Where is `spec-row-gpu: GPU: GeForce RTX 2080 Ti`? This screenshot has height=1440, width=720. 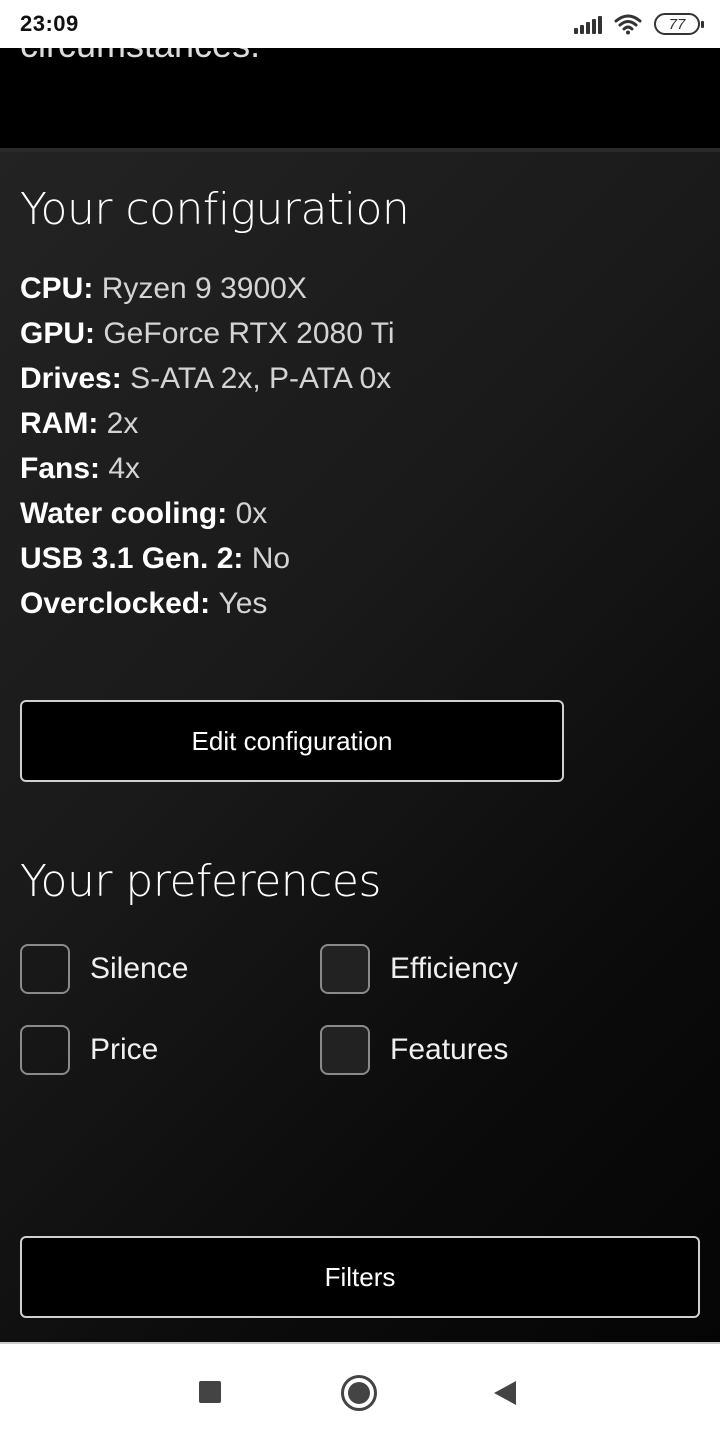 spec-row-gpu: GPU: GeForce RTX 2080 Ti is located at coordinates (360, 333).